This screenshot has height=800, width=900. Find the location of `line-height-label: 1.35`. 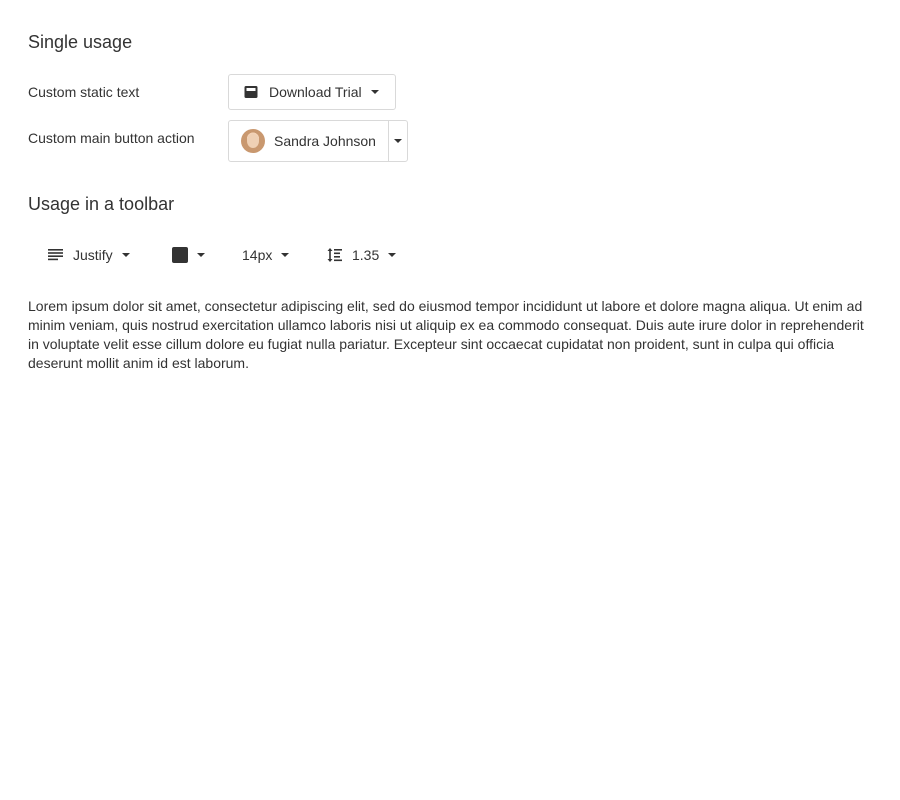

line-height-label: 1.35 is located at coordinates (366, 255).